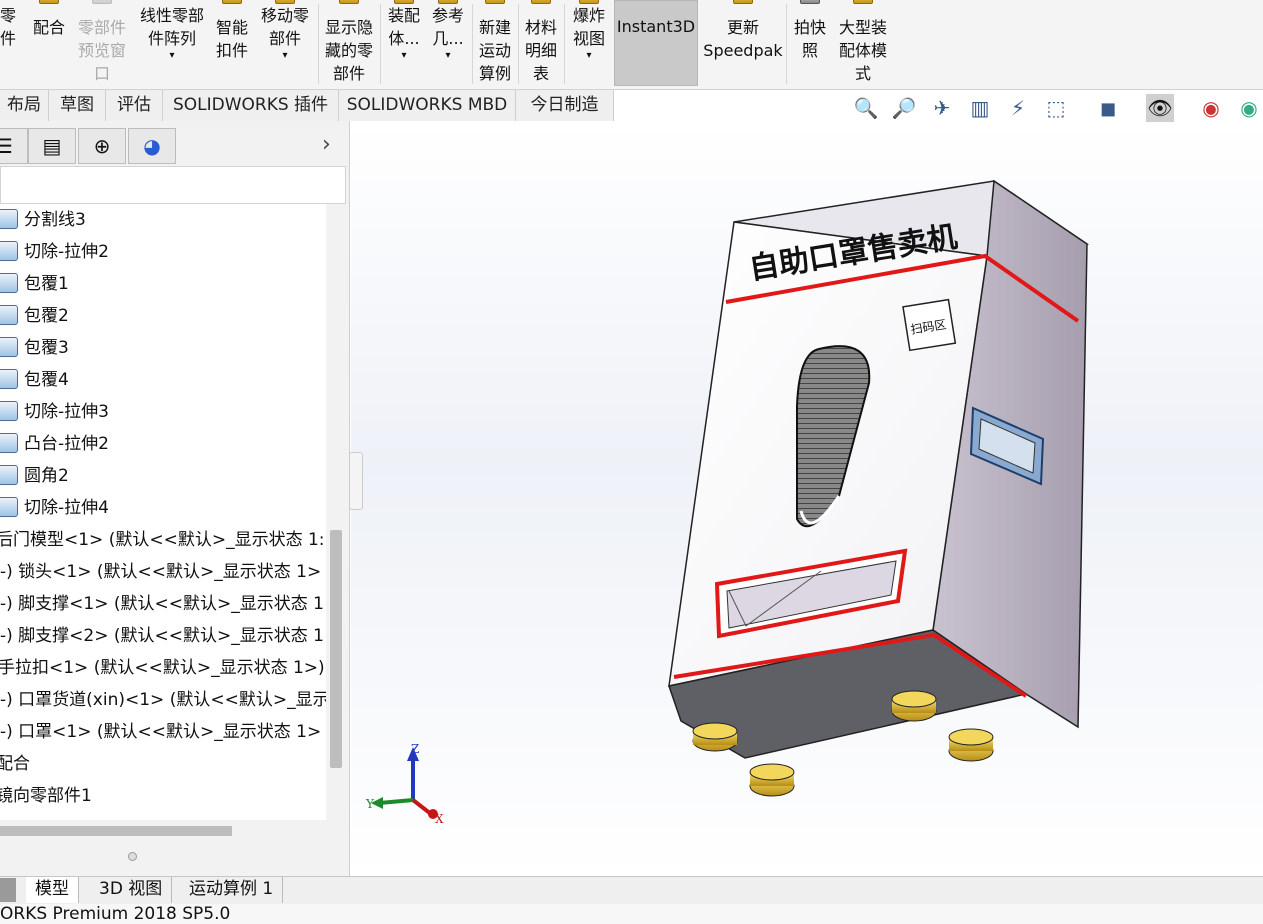 Image resolution: width=1263 pixels, height=924 pixels. Describe the element at coordinates (743, 44) in the screenshot. I see `ribbon-update-speedpak-button: 更新 Speedpak` at that location.